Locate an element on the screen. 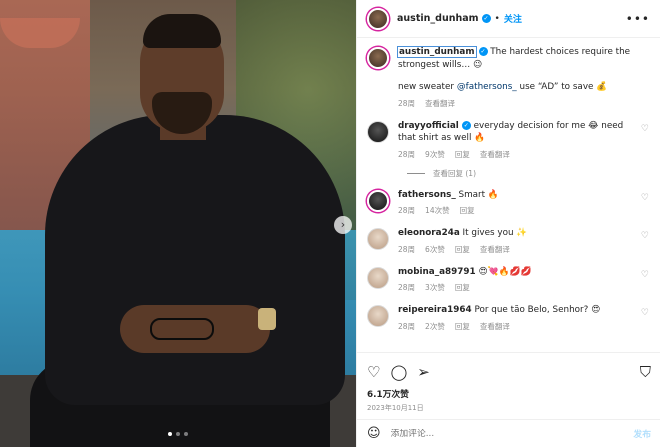 The width and height of the screenshot is (660, 447). add-comment-bar: ☺ 发布 is located at coordinates (508, 433).